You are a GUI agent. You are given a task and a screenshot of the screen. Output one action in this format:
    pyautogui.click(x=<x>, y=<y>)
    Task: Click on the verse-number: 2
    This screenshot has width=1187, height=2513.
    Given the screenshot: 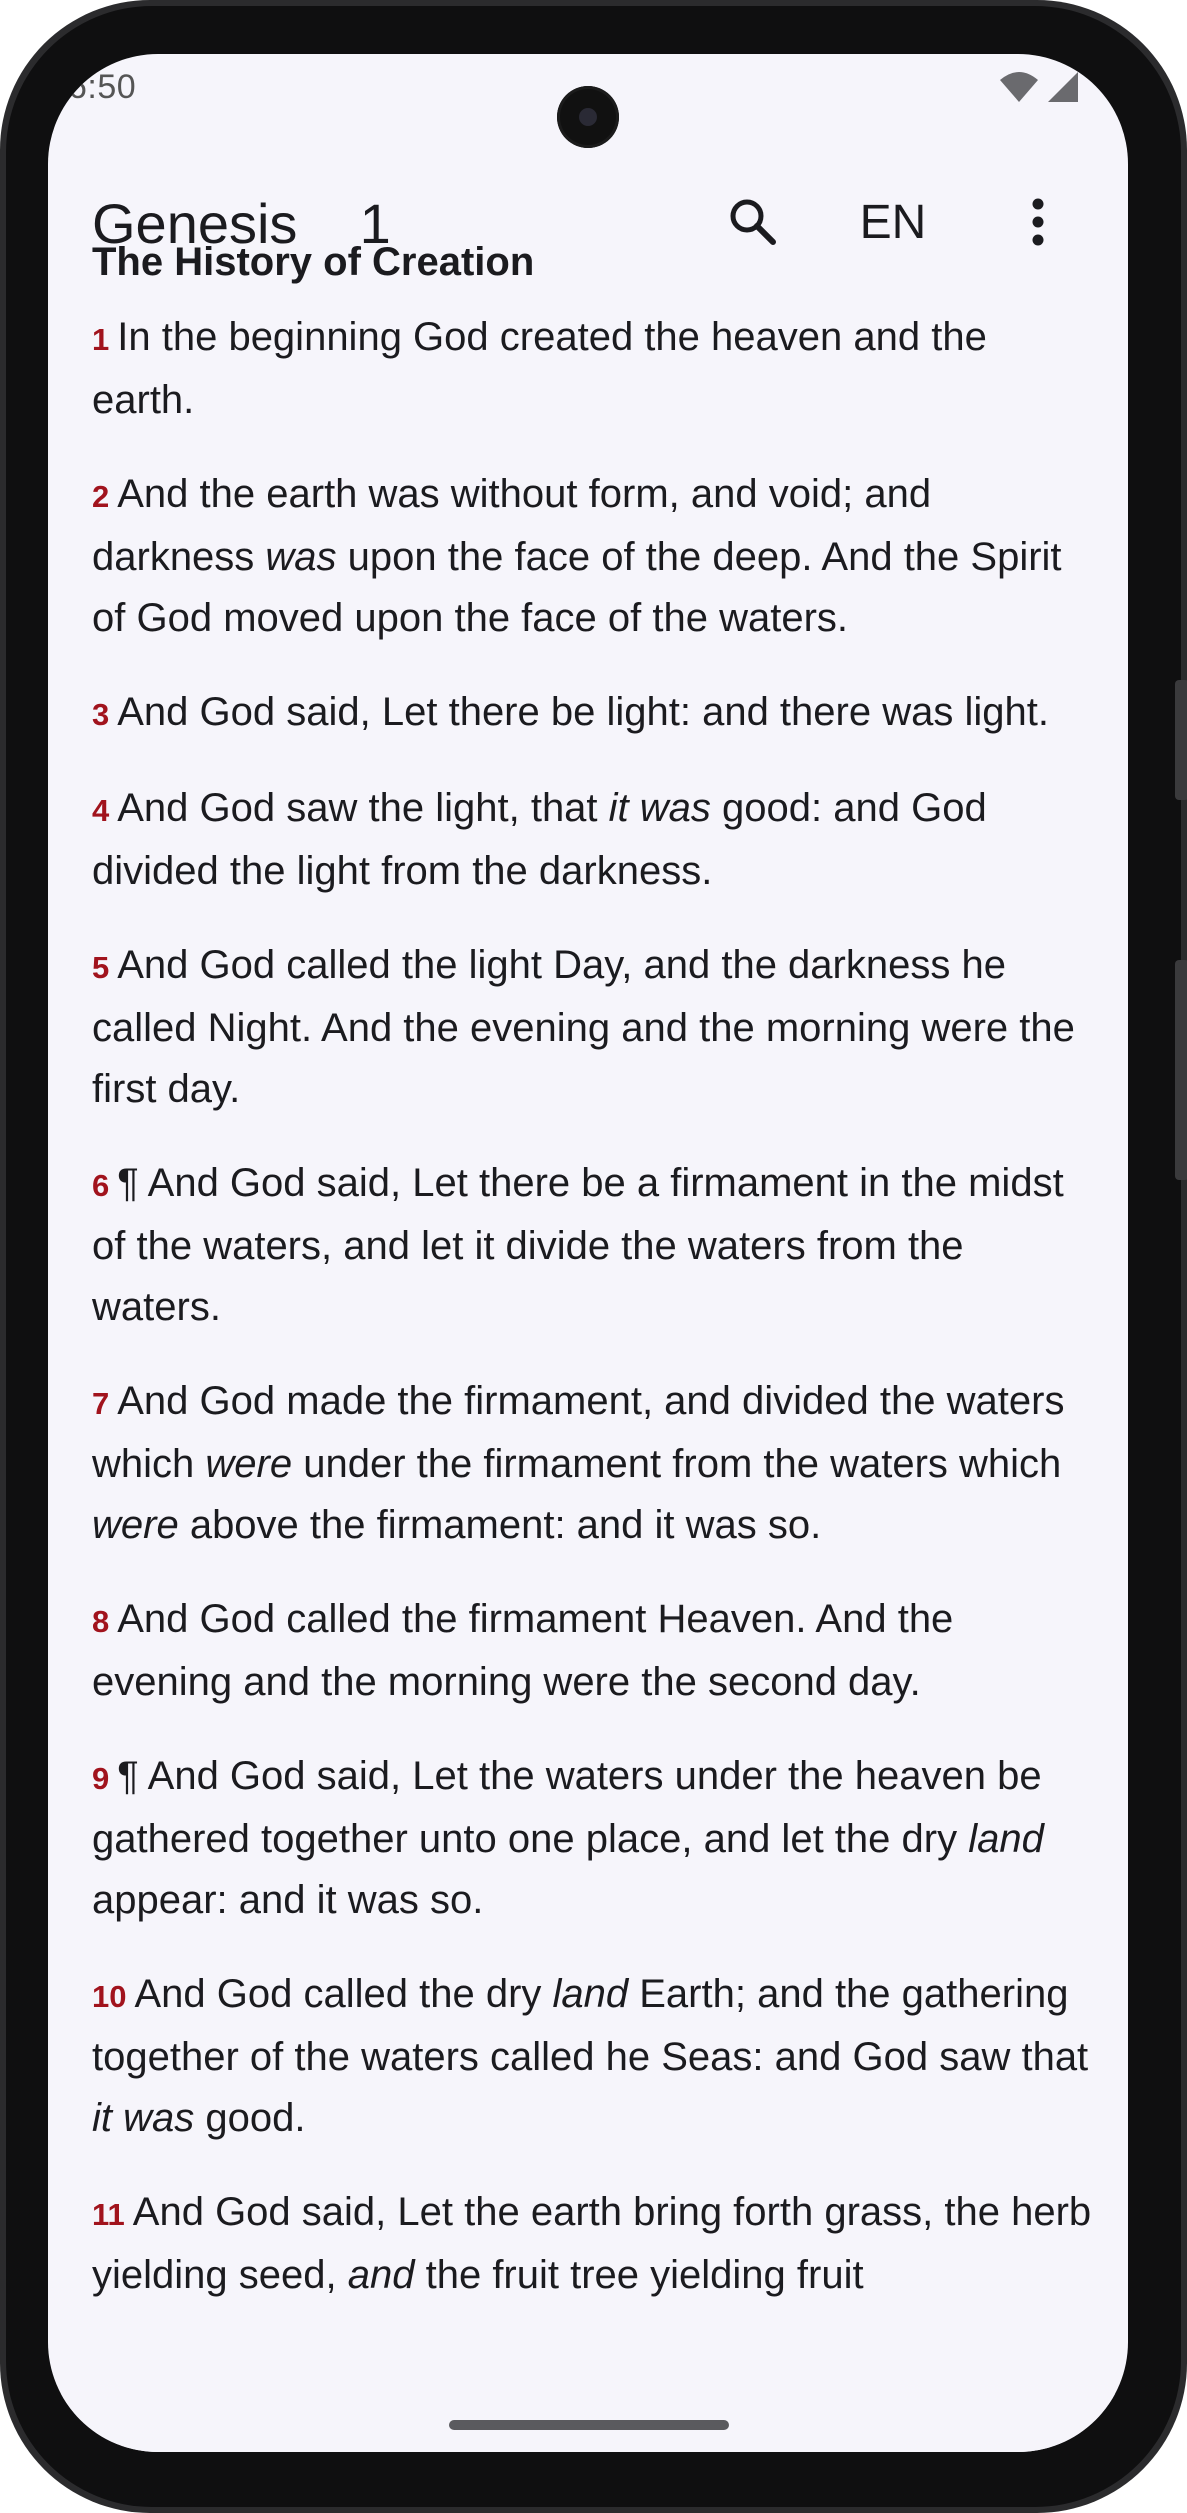 What is the action you would take?
    pyautogui.click(x=101, y=496)
    